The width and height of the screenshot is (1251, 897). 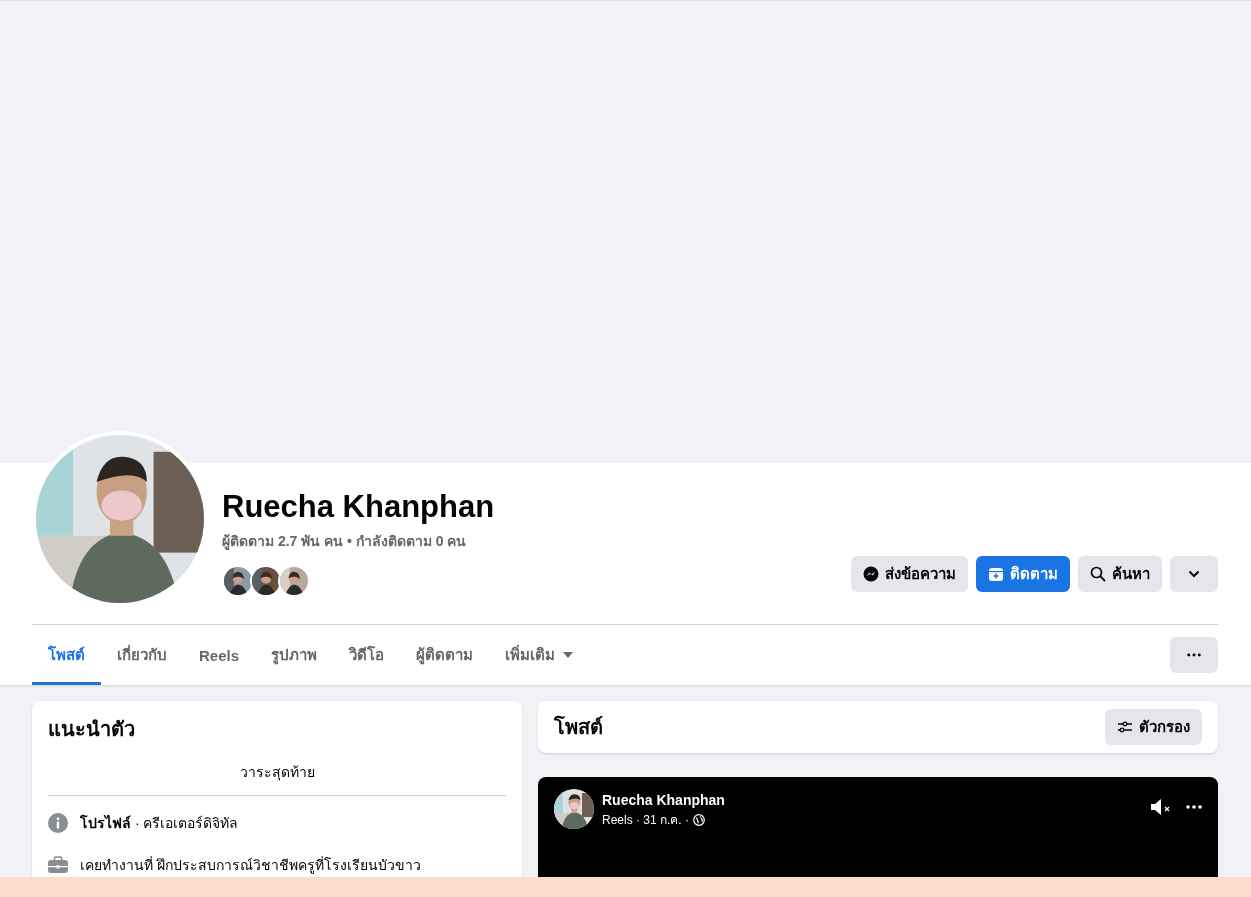 I want to click on muted-speaker-icon, so click(x=1161, y=807).